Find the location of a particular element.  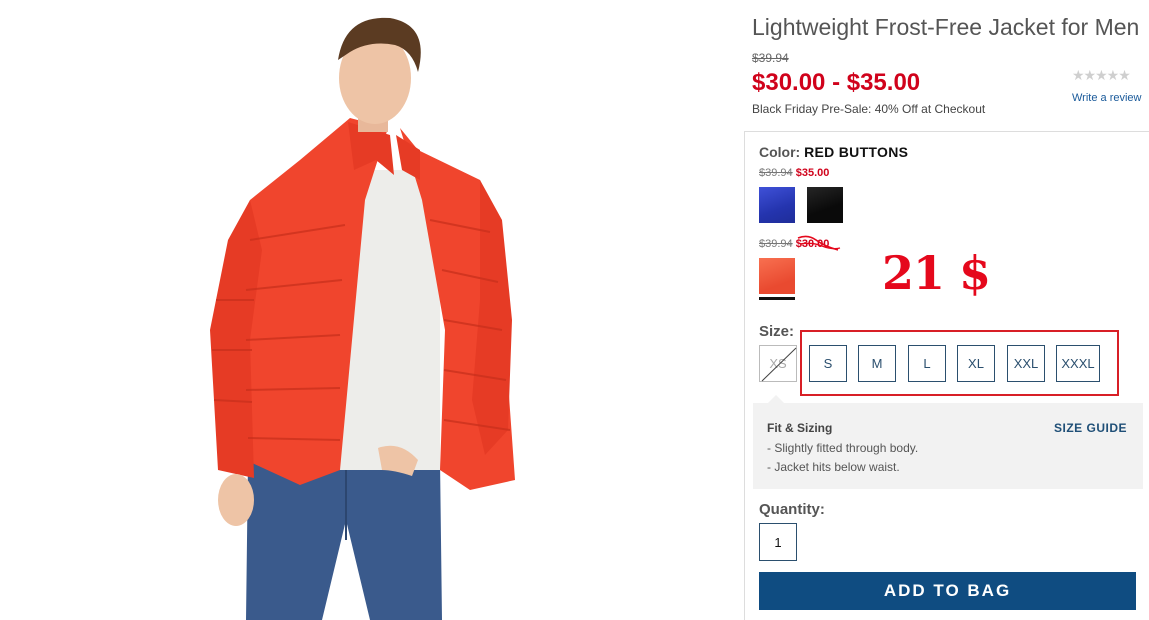

unavailable-slash-icon is located at coordinates (779, 364).